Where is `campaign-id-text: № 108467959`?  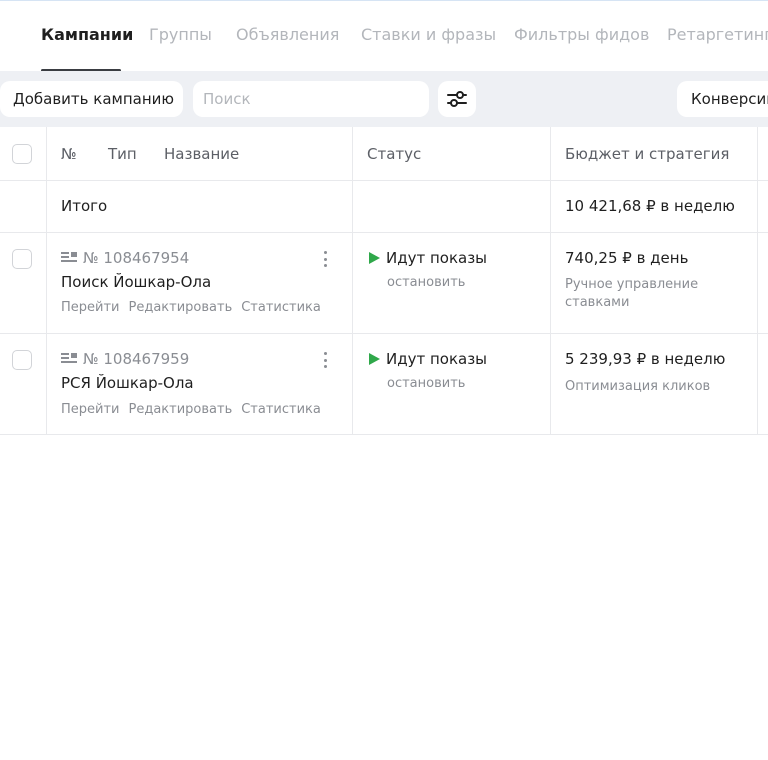 campaign-id-text: № 108467959 is located at coordinates (136, 359).